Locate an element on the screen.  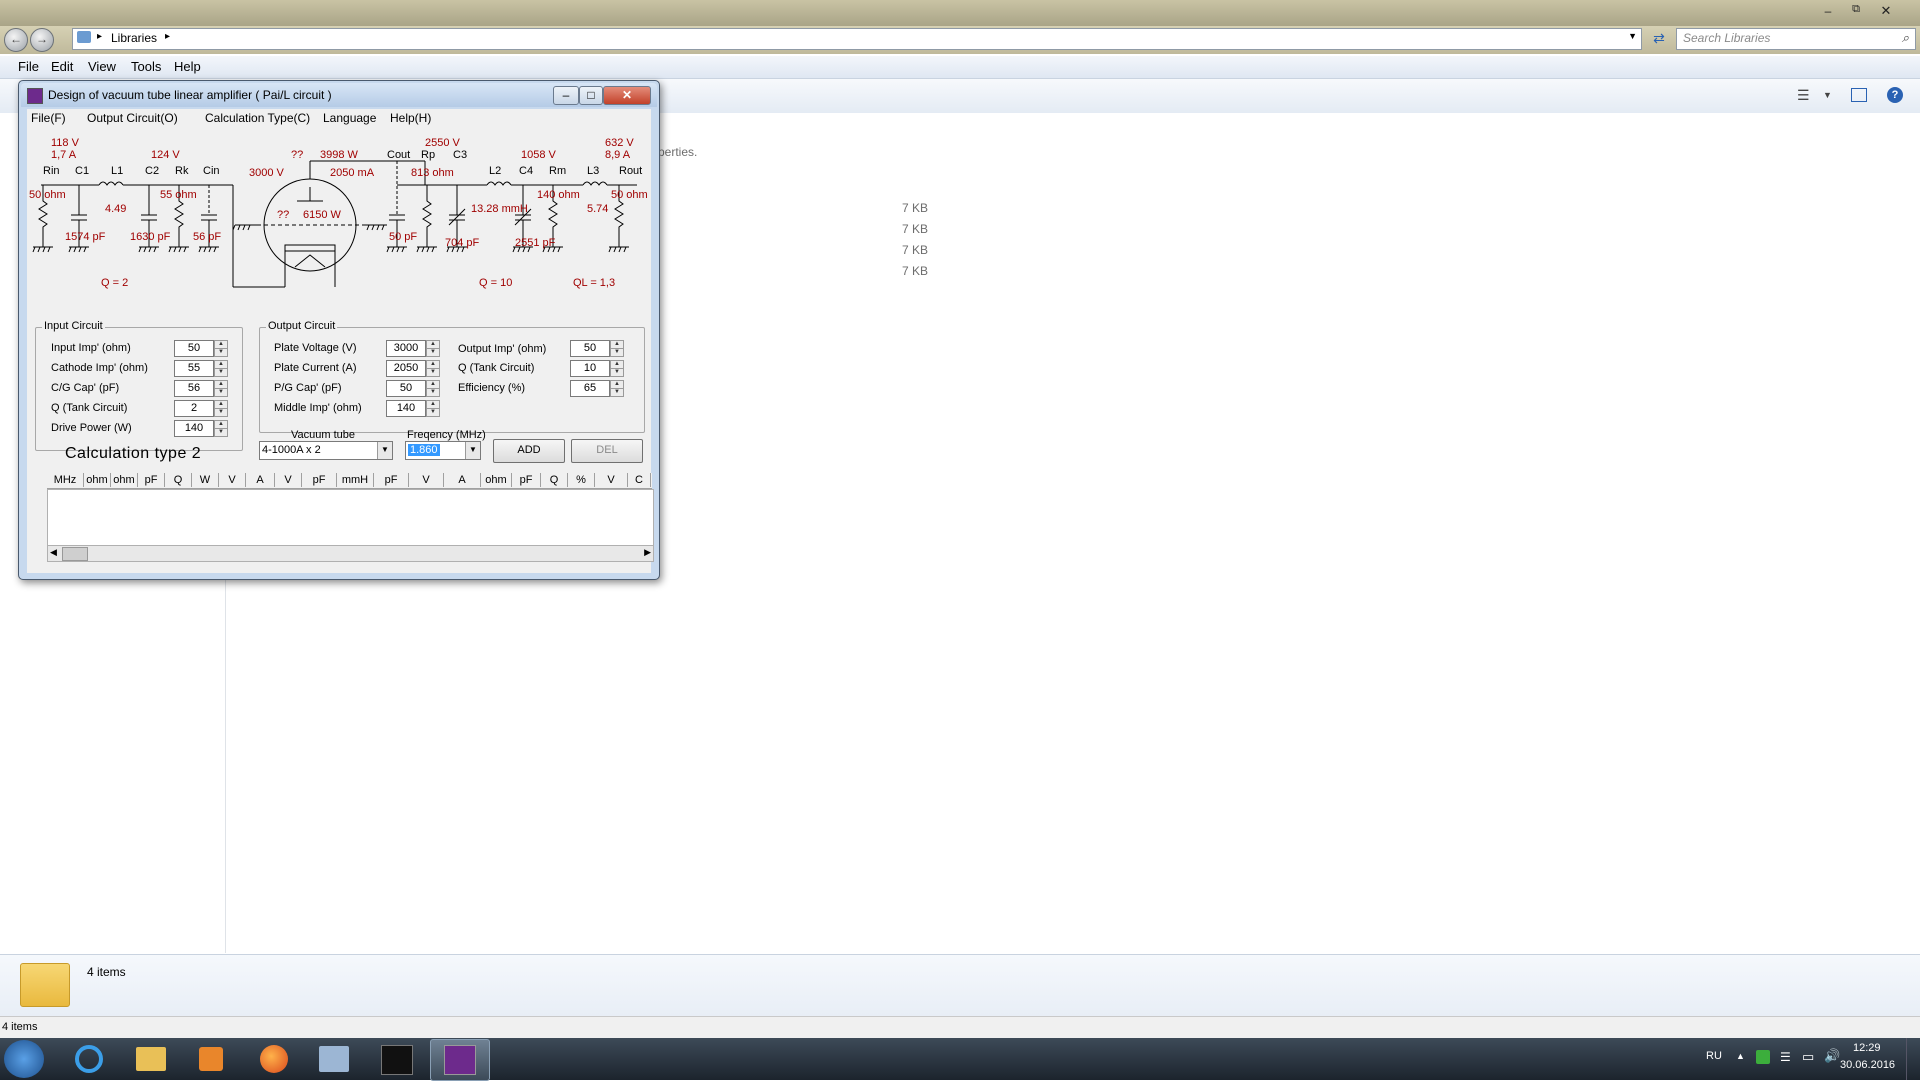
grid-header-cell: mmH is located at coordinates (355, 480).